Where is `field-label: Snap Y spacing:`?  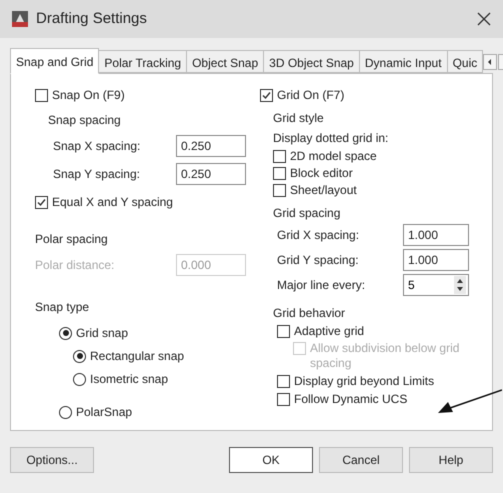
field-label: Snap Y spacing: is located at coordinates (97, 174).